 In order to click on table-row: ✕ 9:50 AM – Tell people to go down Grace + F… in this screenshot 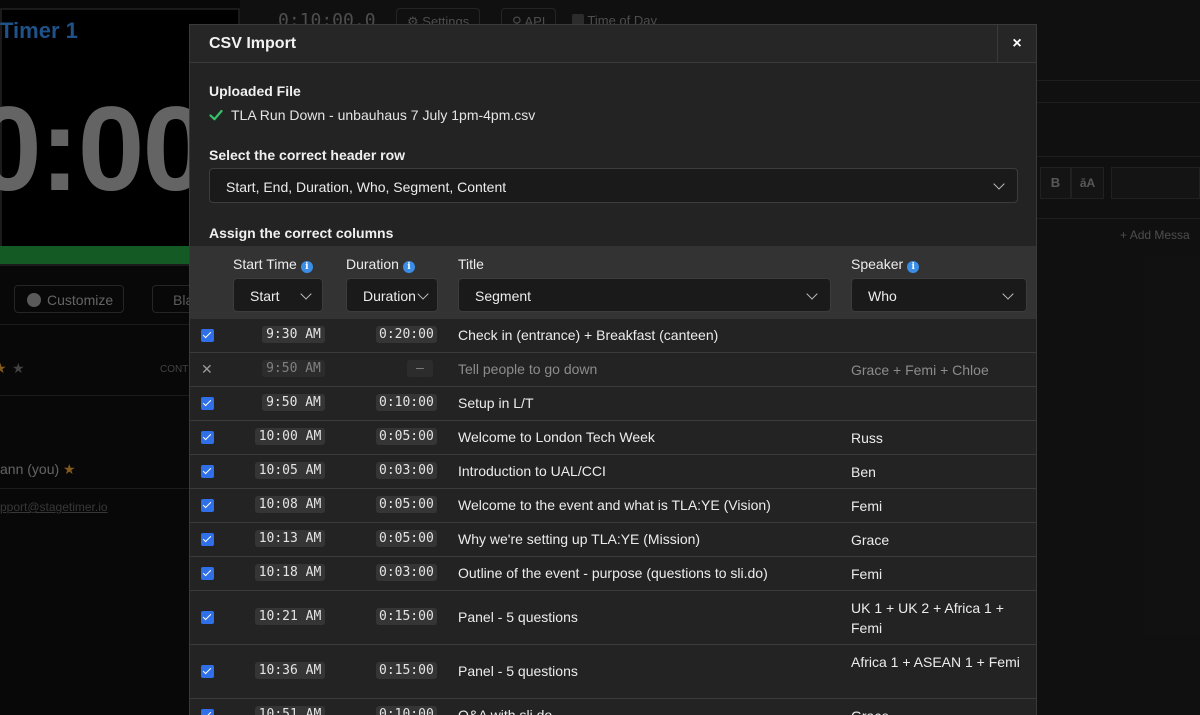, I will do `click(613, 370)`.